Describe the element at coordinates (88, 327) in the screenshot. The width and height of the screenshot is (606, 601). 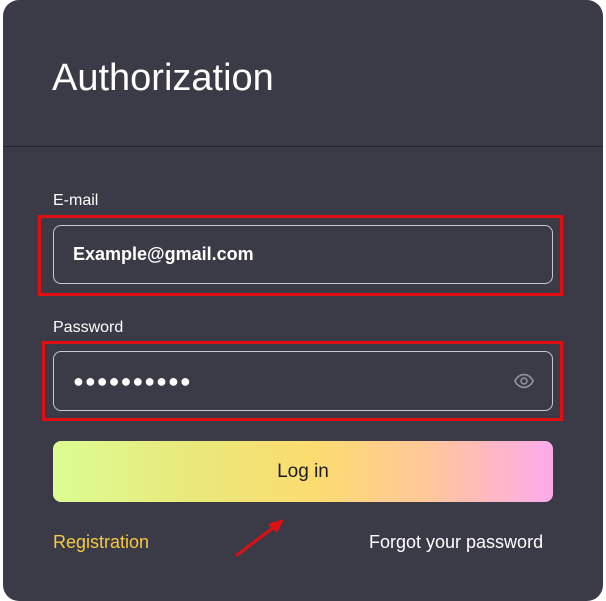
I see `password-label: Password` at that location.